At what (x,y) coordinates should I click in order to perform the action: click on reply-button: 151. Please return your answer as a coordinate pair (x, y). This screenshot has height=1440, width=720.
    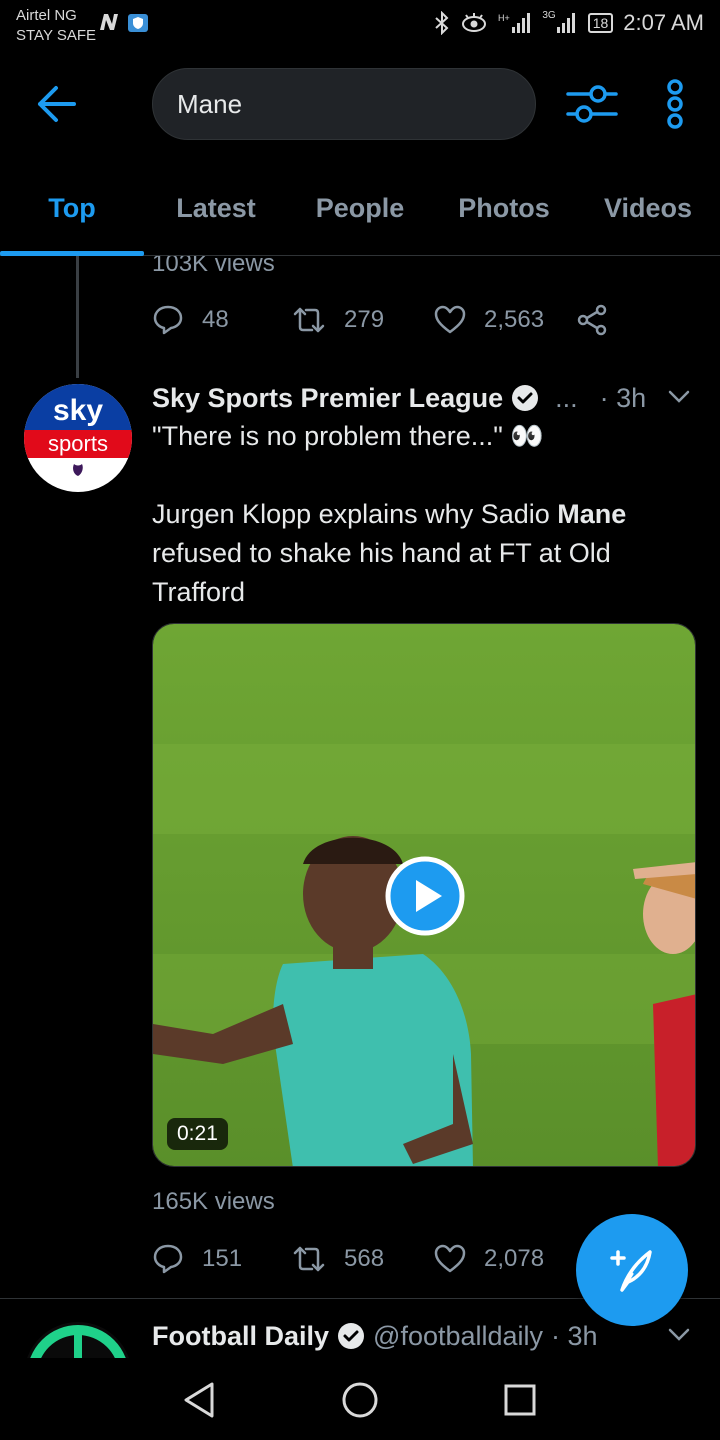
    Looking at the image, I should click on (222, 1259).